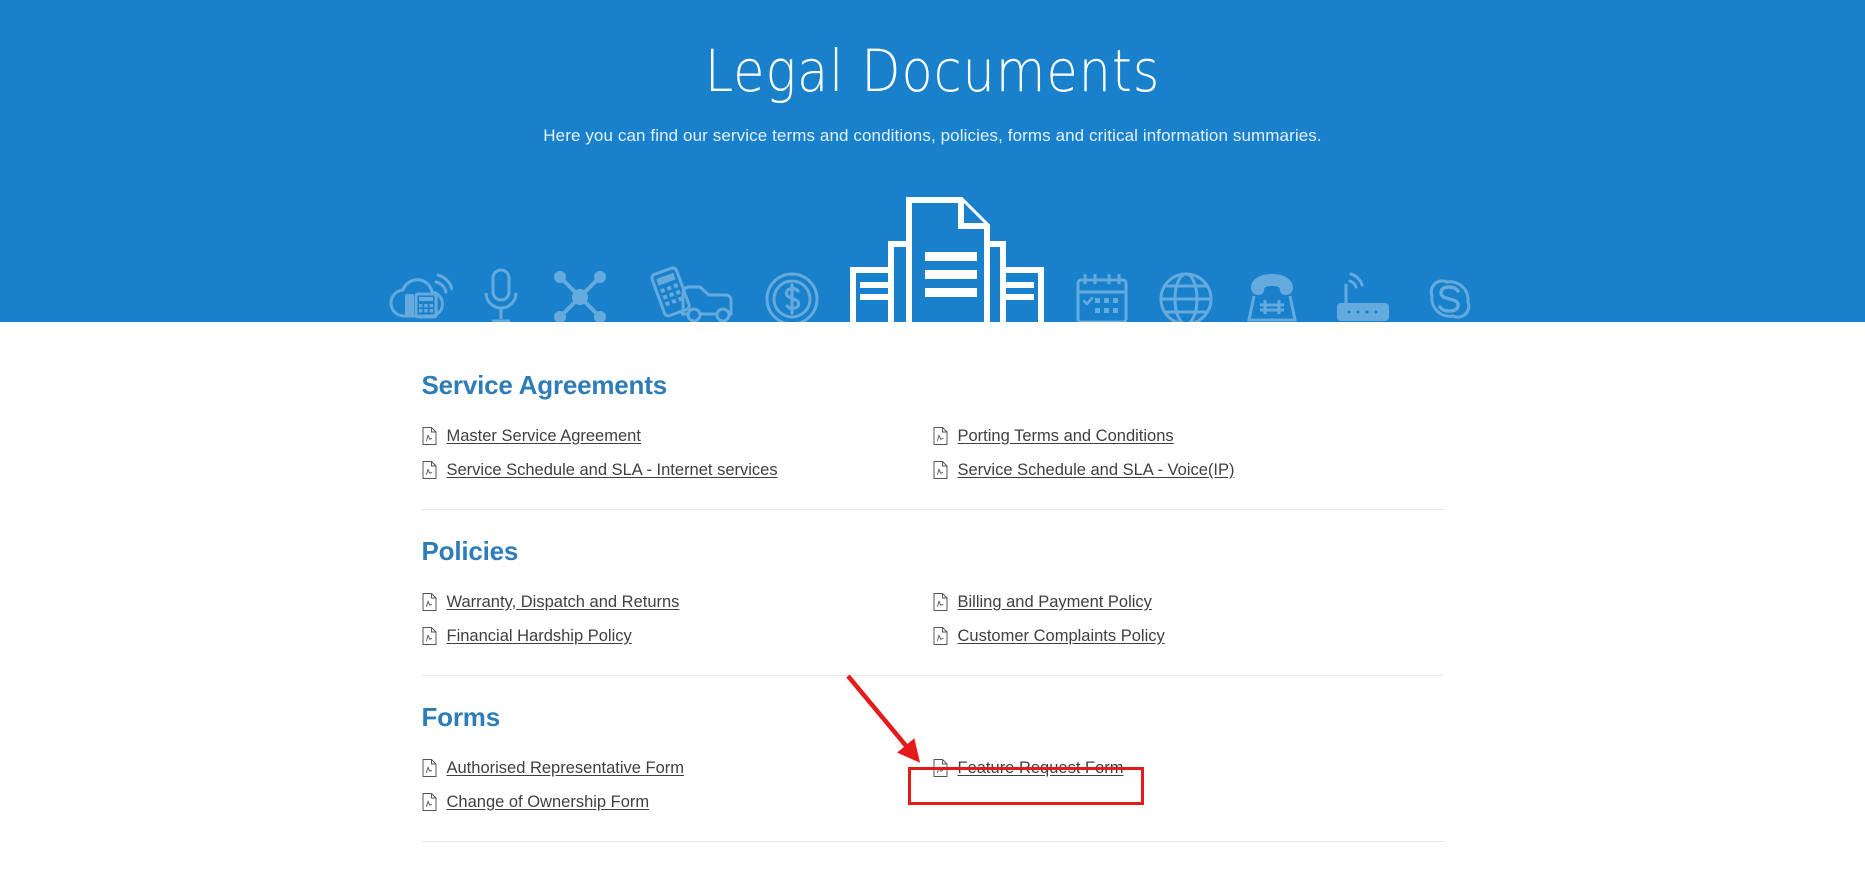 This screenshot has width=1865, height=873. Describe the element at coordinates (501, 293) in the screenshot. I see `microphone-icon` at that location.